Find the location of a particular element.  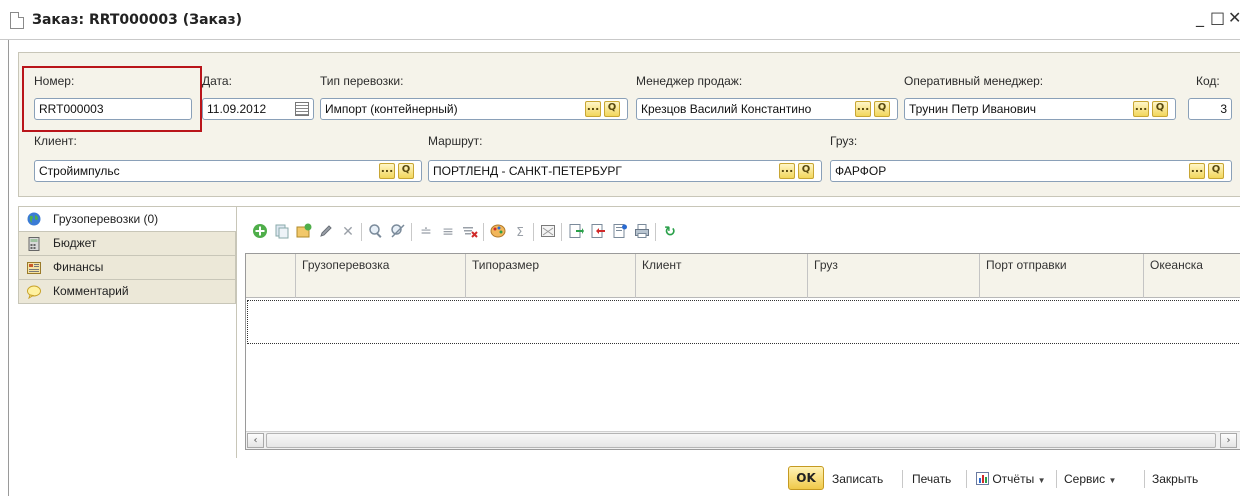

tab-comment: Комментарий is located at coordinates (127, 292).